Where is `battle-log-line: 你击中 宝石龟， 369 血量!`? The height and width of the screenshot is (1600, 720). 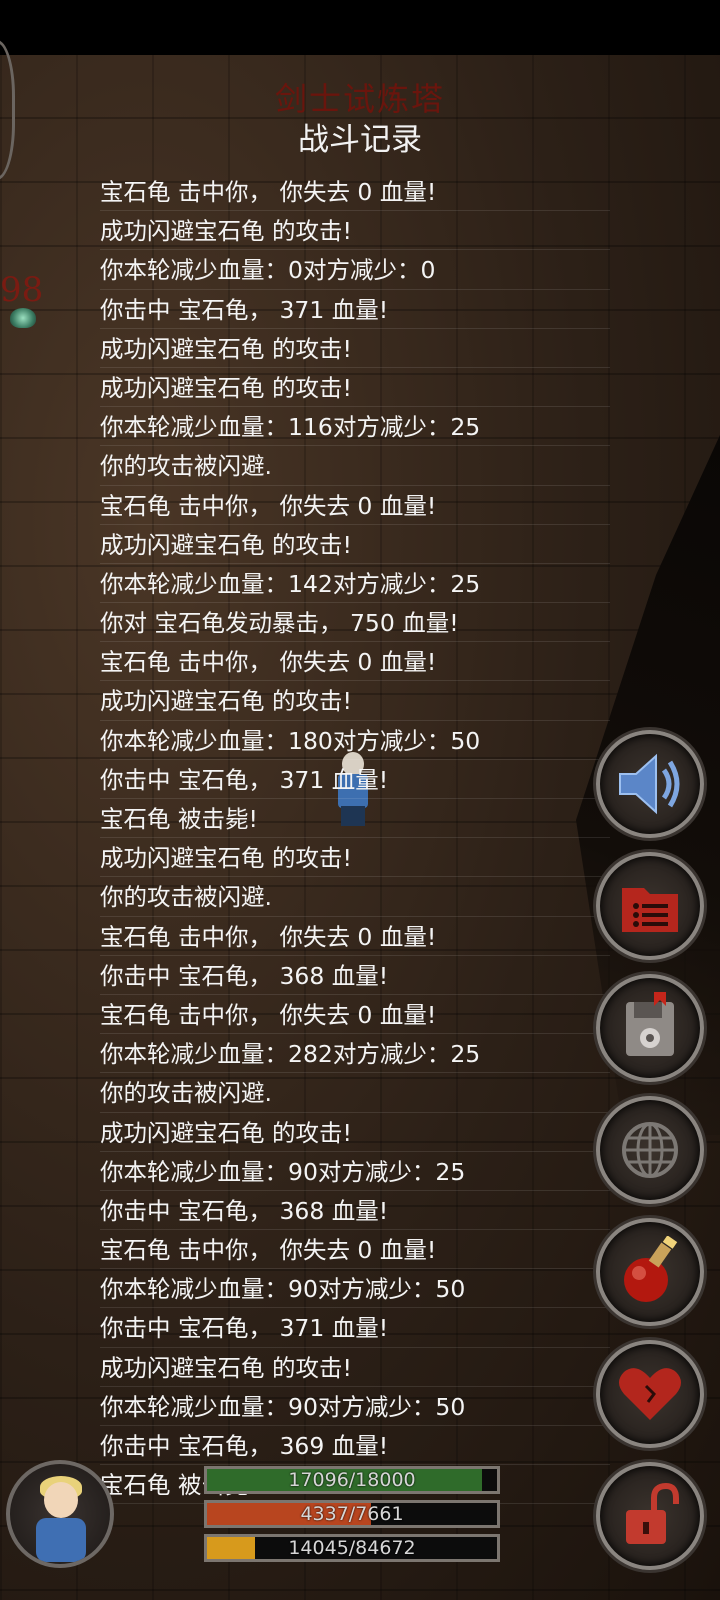 battle-log-line: 你击中 宝石龟， 369 血量! is located at coordinates (355, 1446).